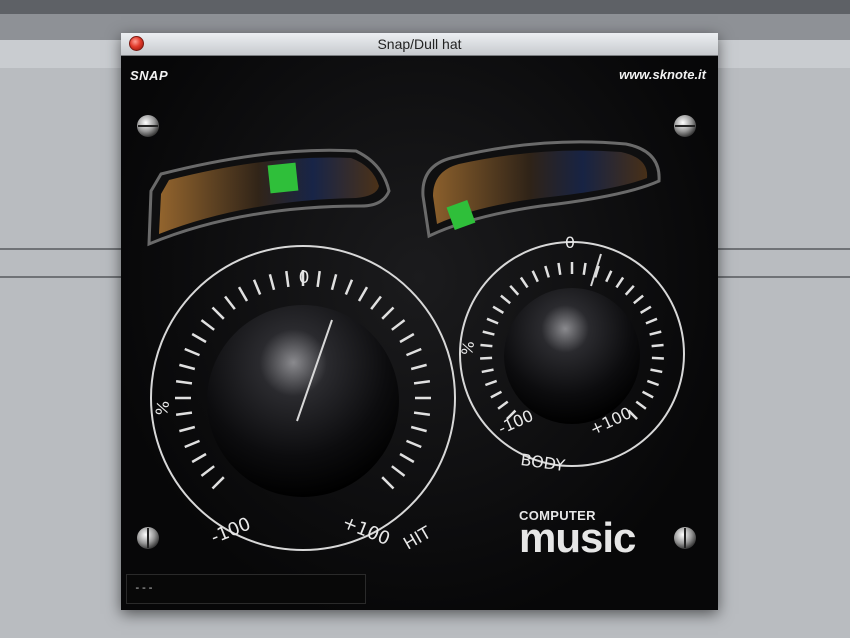  What do you see at coordinates (570, 242) in the screenshot?
I see `body-zero-label: 0` at bounding box center [570, 242].